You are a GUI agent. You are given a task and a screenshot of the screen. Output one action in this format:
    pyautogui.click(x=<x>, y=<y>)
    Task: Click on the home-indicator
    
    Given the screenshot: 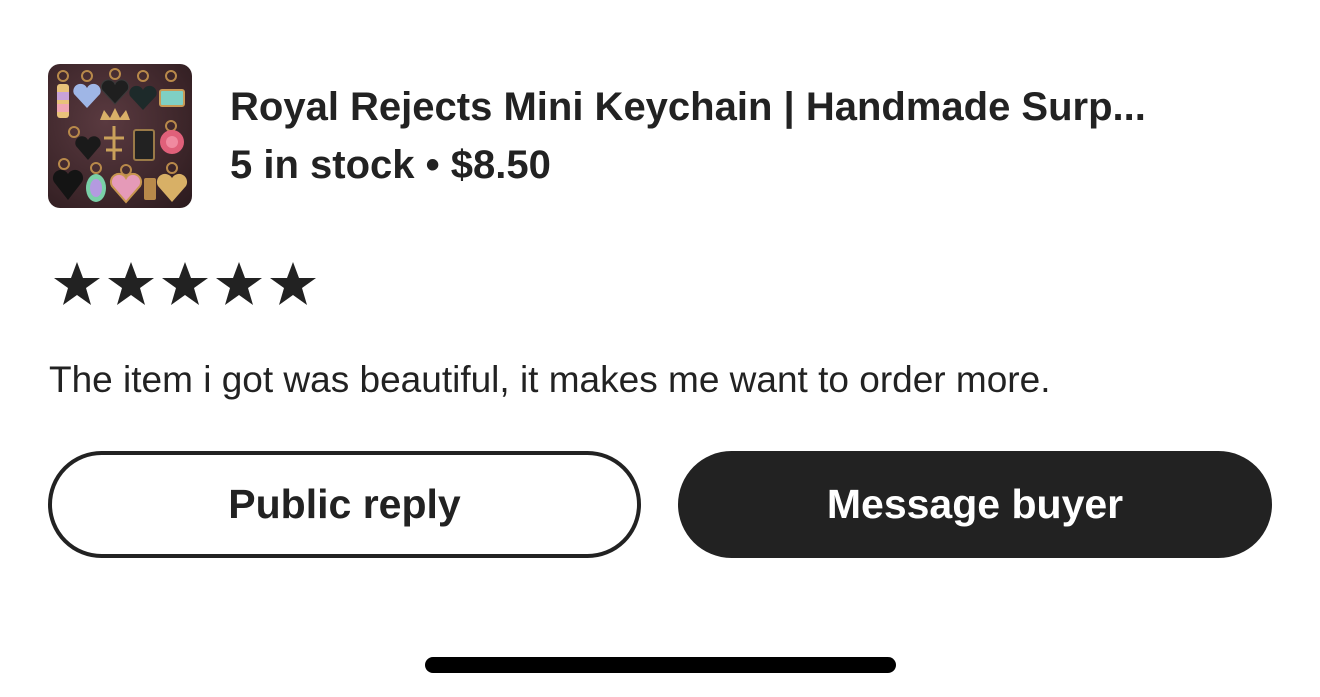 What is the action you would take?
    pyautogui.click(x=660, y=665)
    